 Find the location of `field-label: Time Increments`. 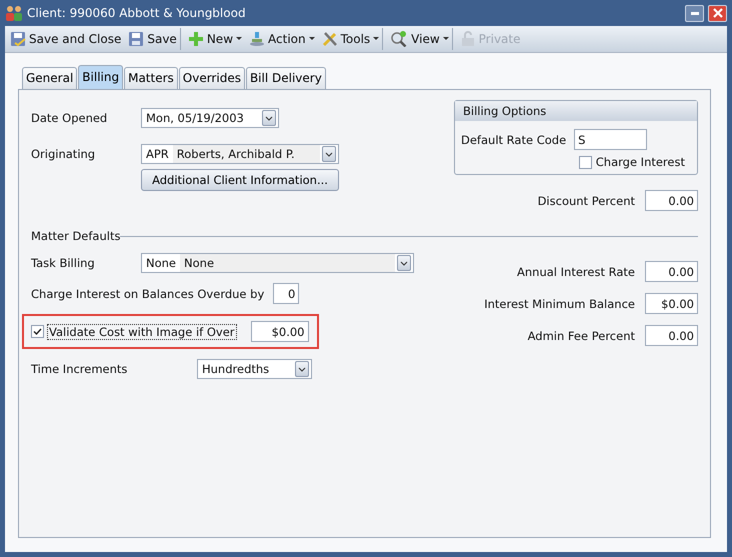

field-label: Time Increments is located at coordinates (79, 369).